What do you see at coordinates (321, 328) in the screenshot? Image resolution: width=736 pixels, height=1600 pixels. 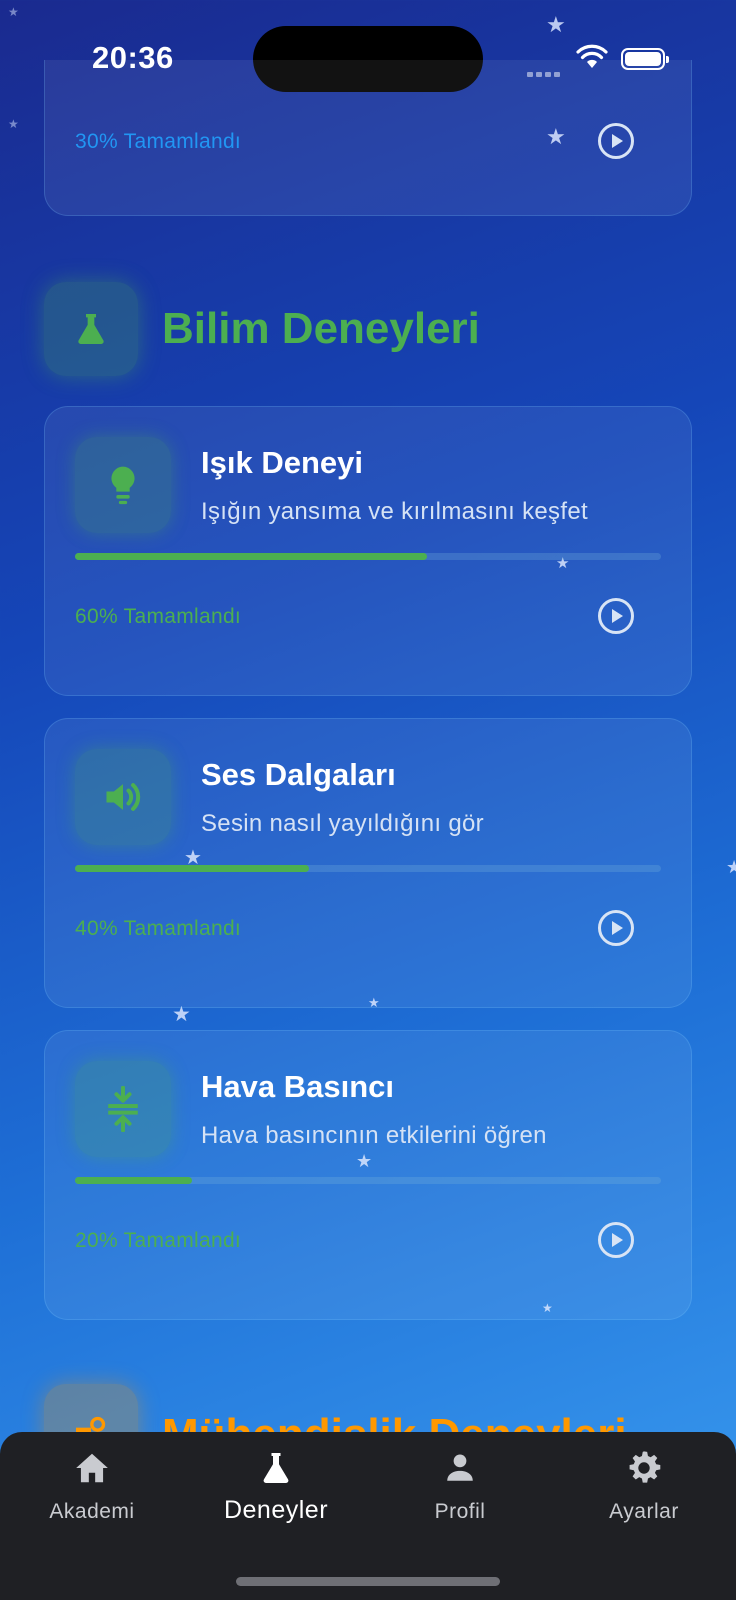 I see `section-title: Bilim Deneyleri` at bounding box center [321, 328].